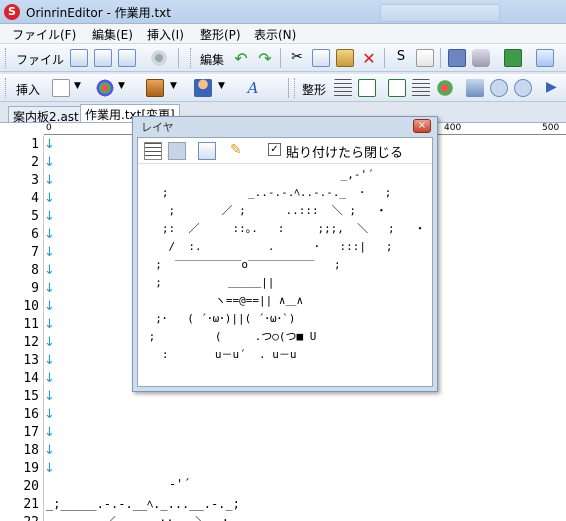  I want to click on document-icon, so click(425, 58).